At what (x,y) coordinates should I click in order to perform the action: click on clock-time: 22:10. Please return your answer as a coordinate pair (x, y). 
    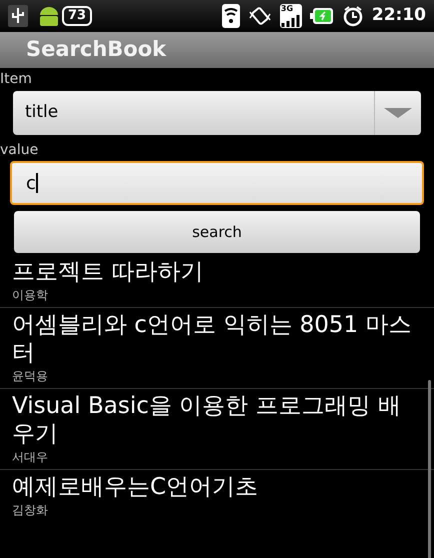
    Looking at the image, I should click on (399, 16).